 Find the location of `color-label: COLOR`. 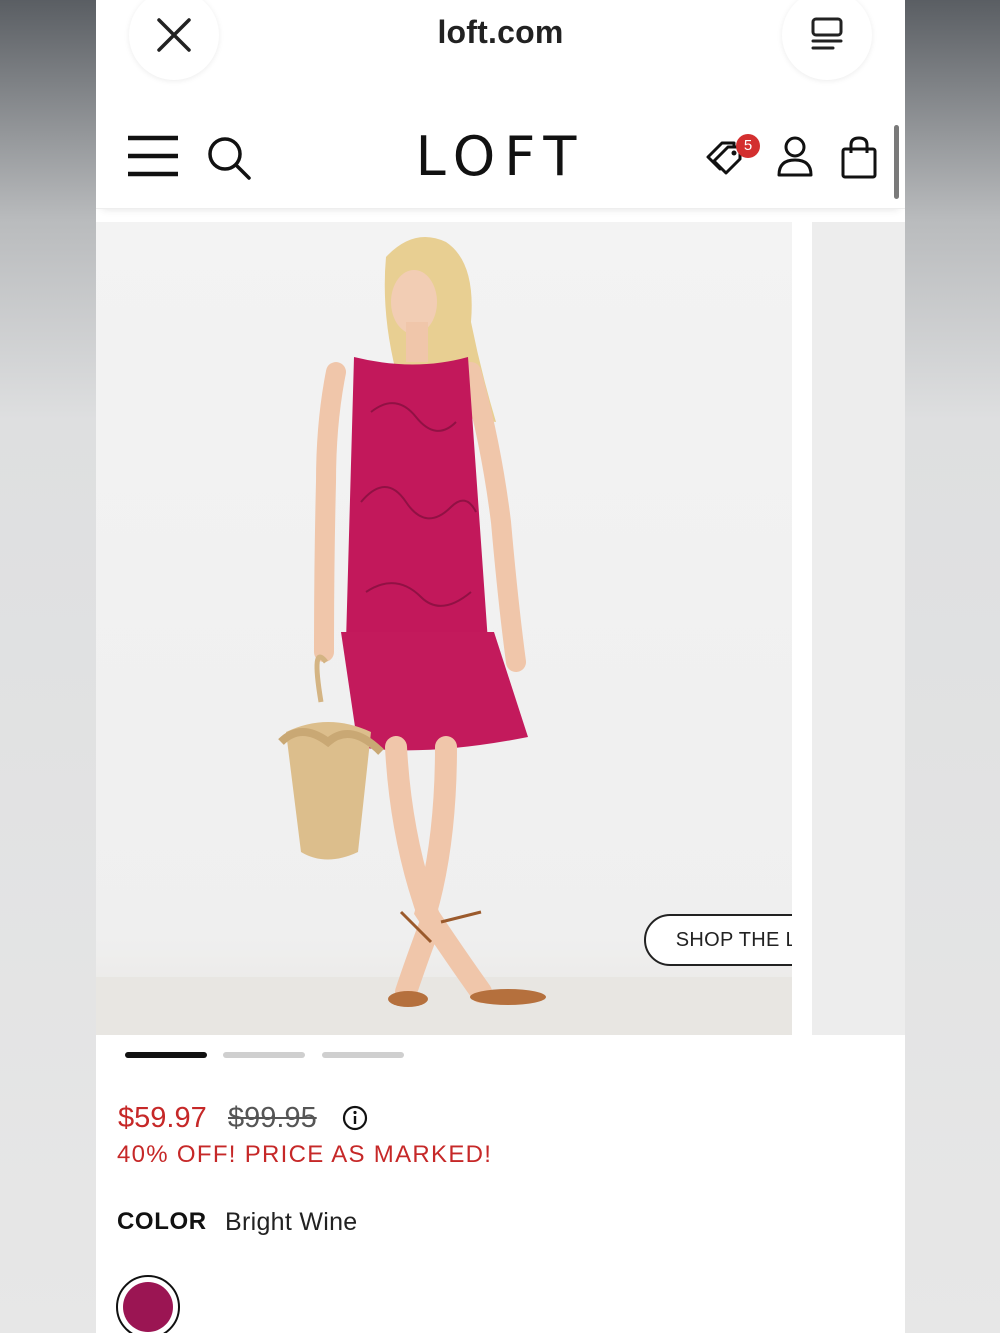

color-label: COLOR is located at coordinates (162, 1221).